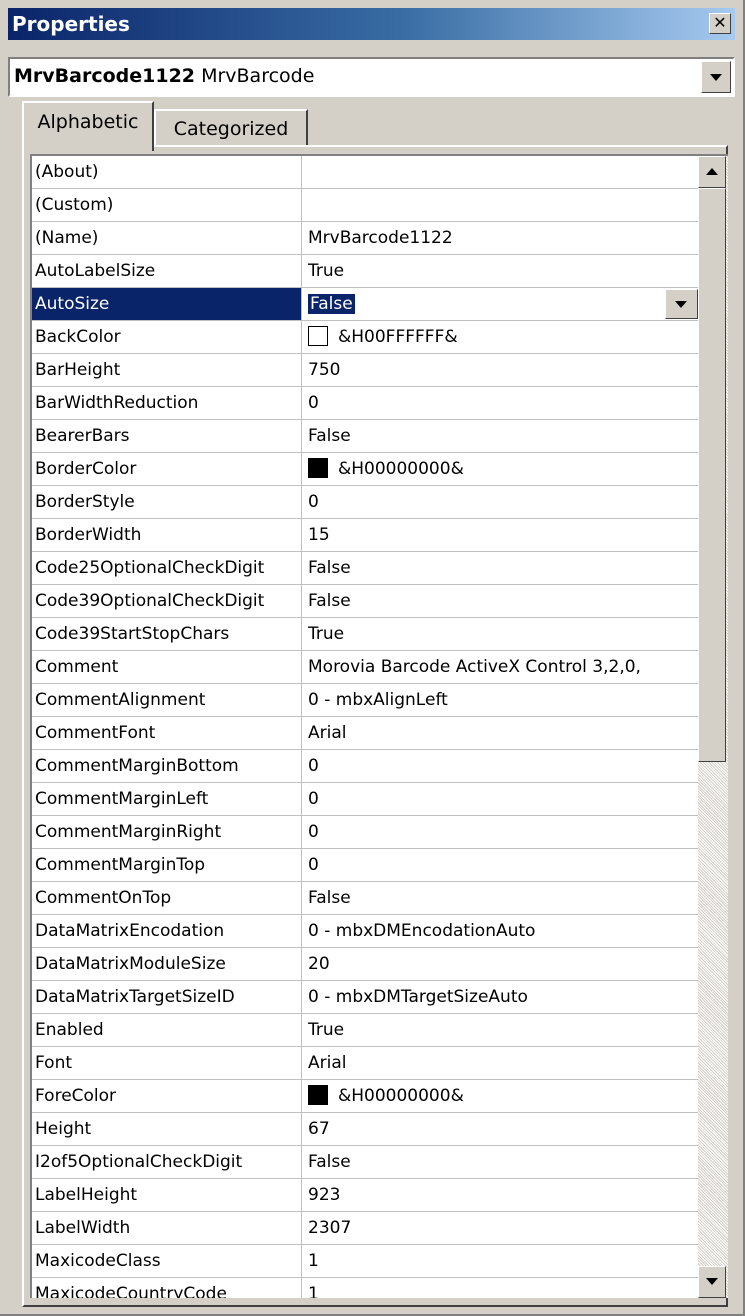  I want to click on property-value: 750, so click(500, 370).